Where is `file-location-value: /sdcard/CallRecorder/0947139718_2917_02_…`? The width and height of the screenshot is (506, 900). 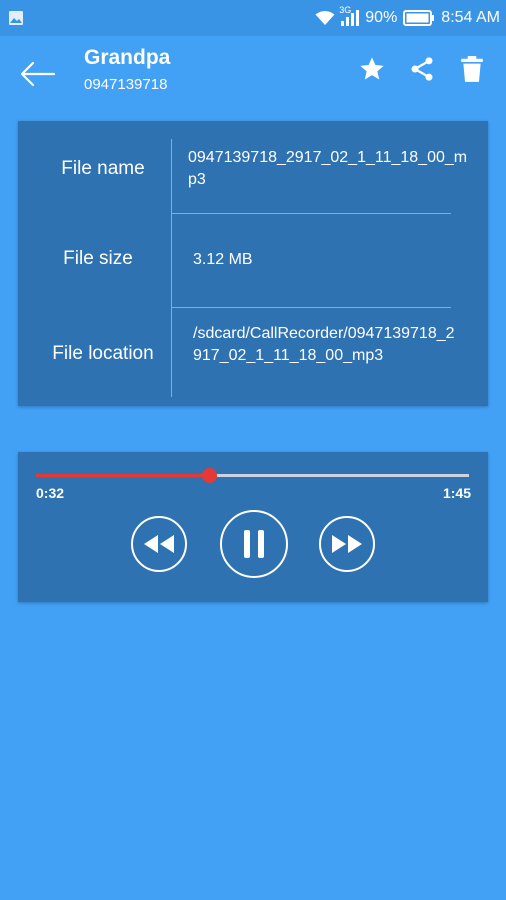 file-location-value: /sdcard/CallRecorder/0947139718_2917_02_… is located at coordinates (324, 344).